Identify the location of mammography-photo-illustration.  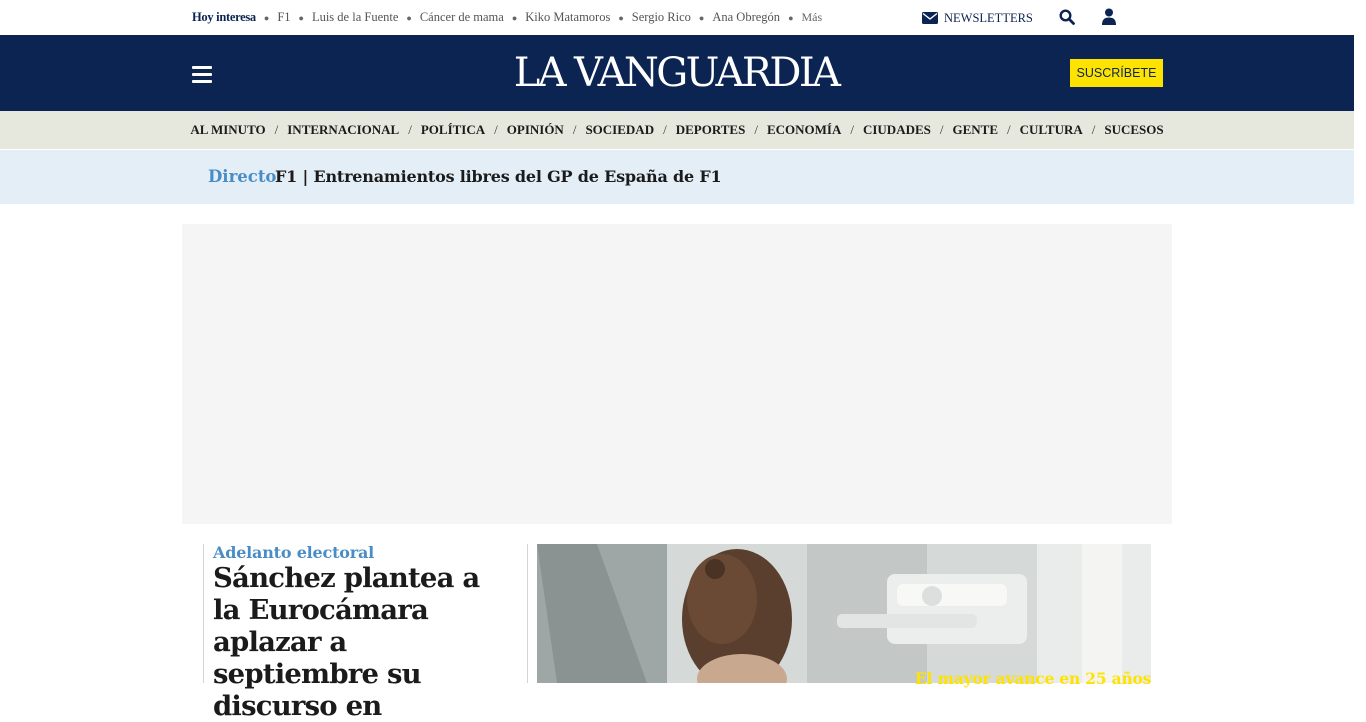
(844, 613).